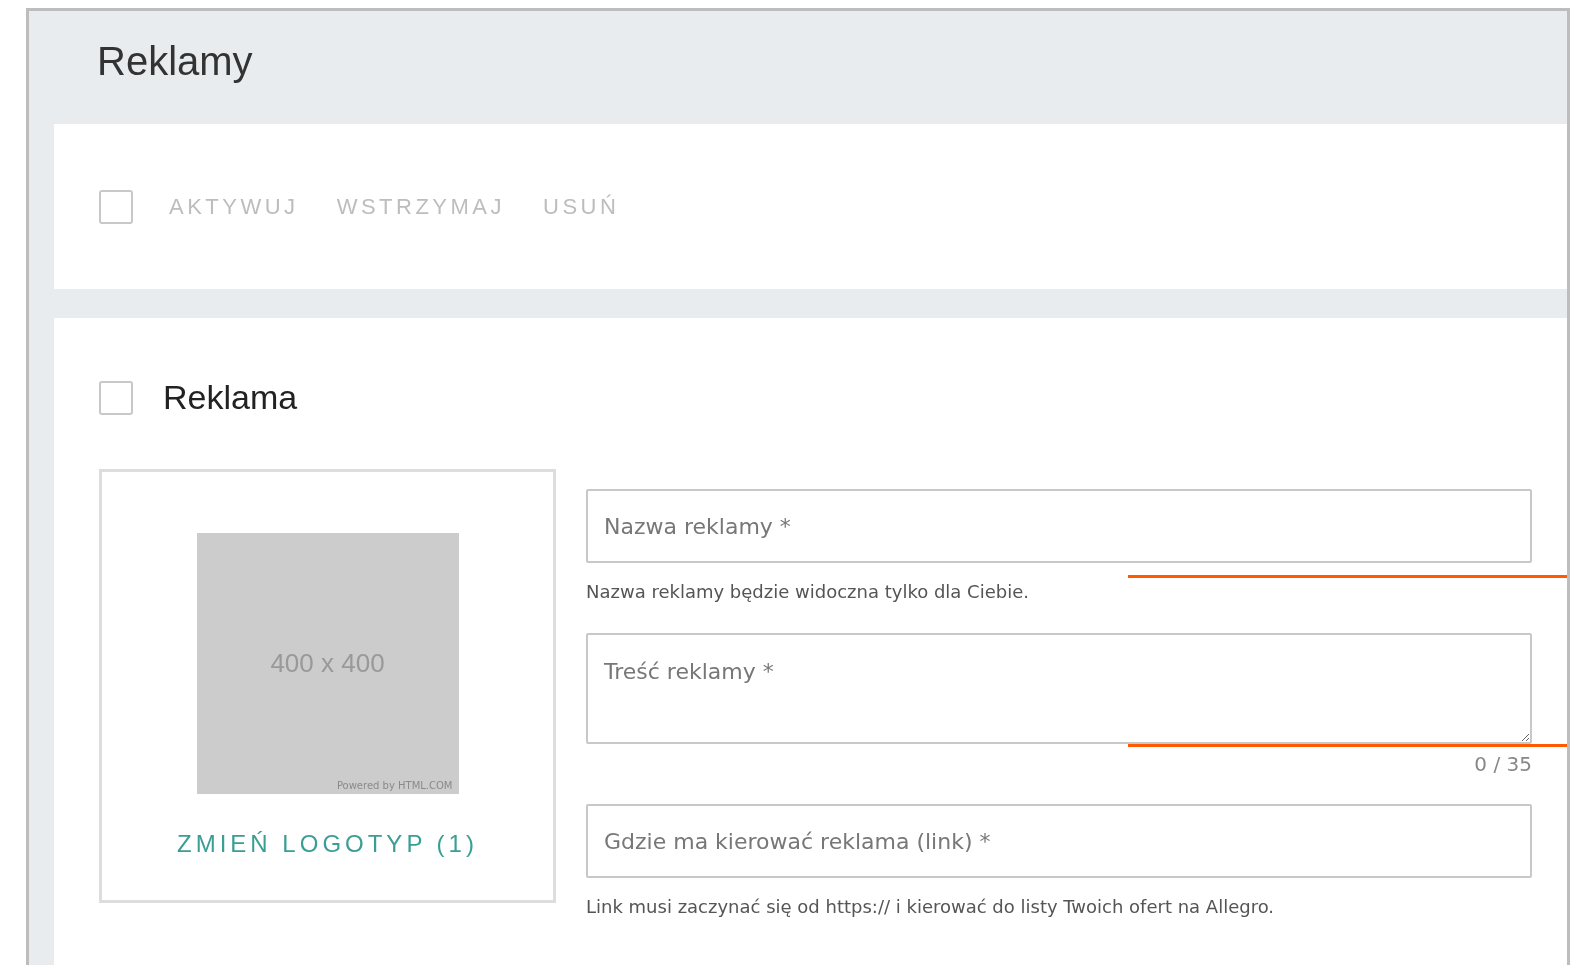  Describe the element at coordinates (175, 61) in the screenshot. I see `page-title: Reklamy` at that location.